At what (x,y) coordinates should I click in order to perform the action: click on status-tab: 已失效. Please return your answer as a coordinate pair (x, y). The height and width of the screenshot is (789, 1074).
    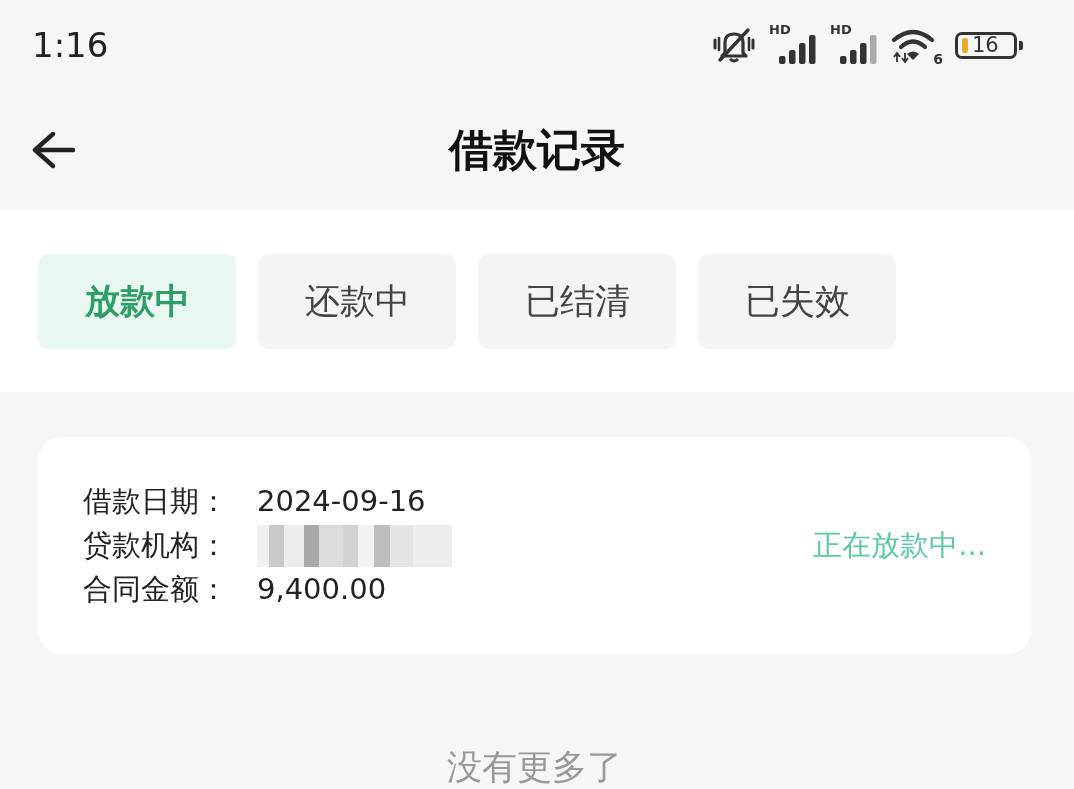
    Looking at the image, I should click on (797, 301).